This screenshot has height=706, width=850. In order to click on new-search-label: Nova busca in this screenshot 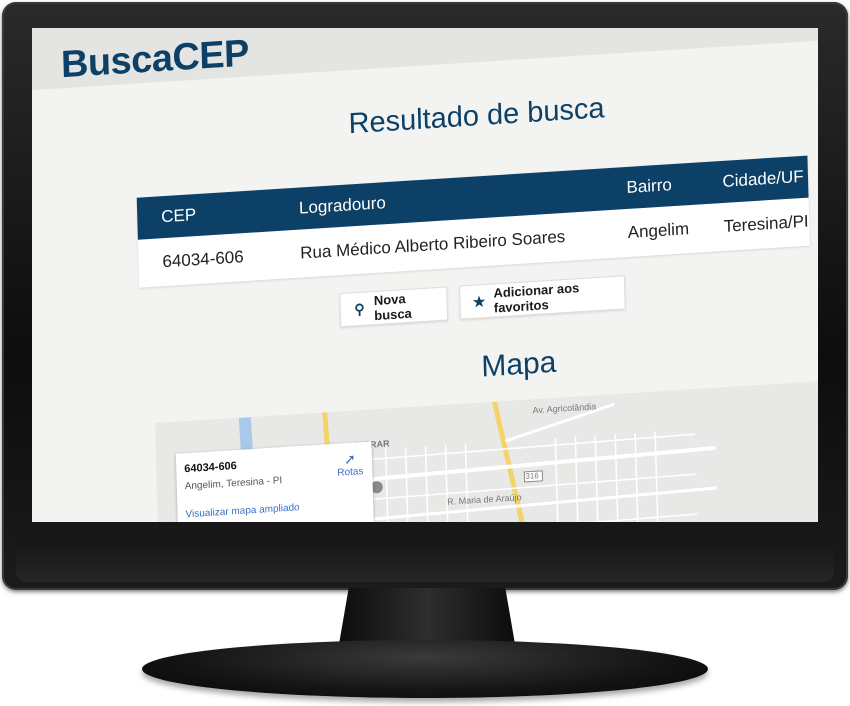, I will do `click(392, 307)`.